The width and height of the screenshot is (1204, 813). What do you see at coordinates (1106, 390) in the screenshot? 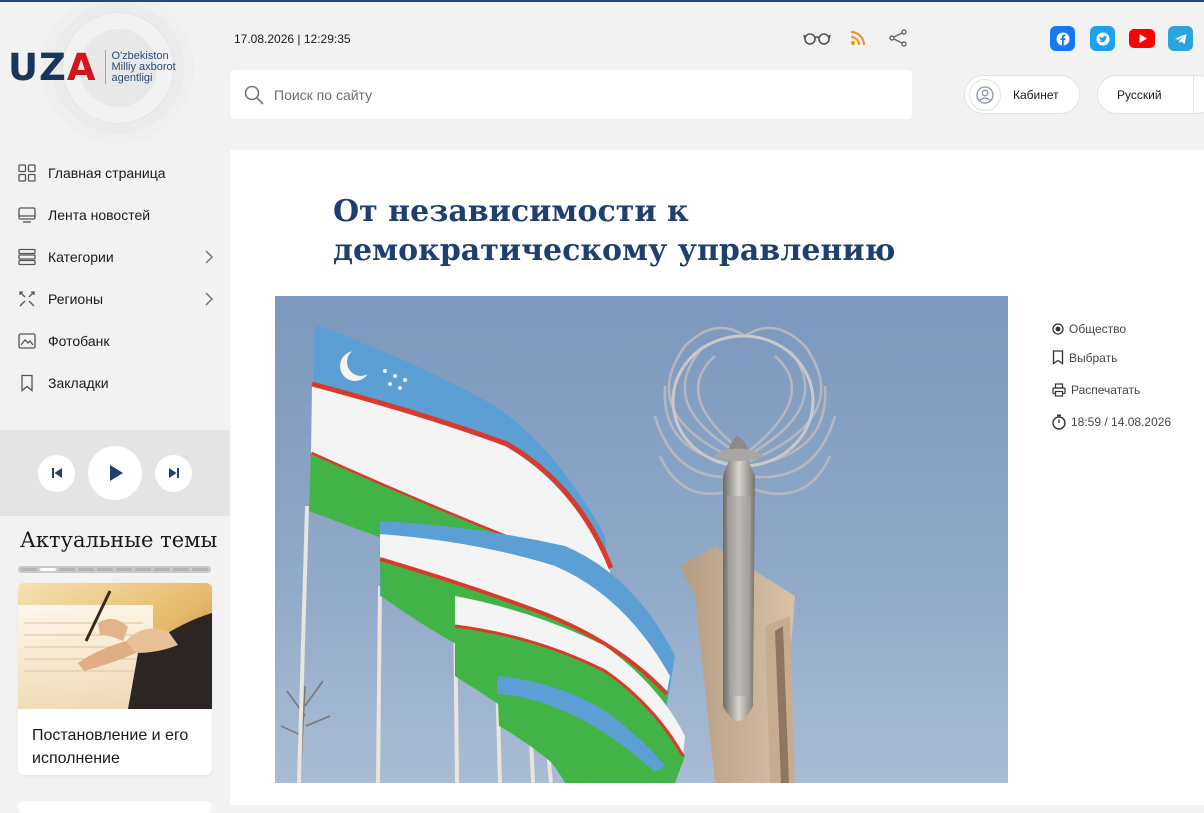
I see `print-label: Распечатать` at bounding box center [1106, 390].